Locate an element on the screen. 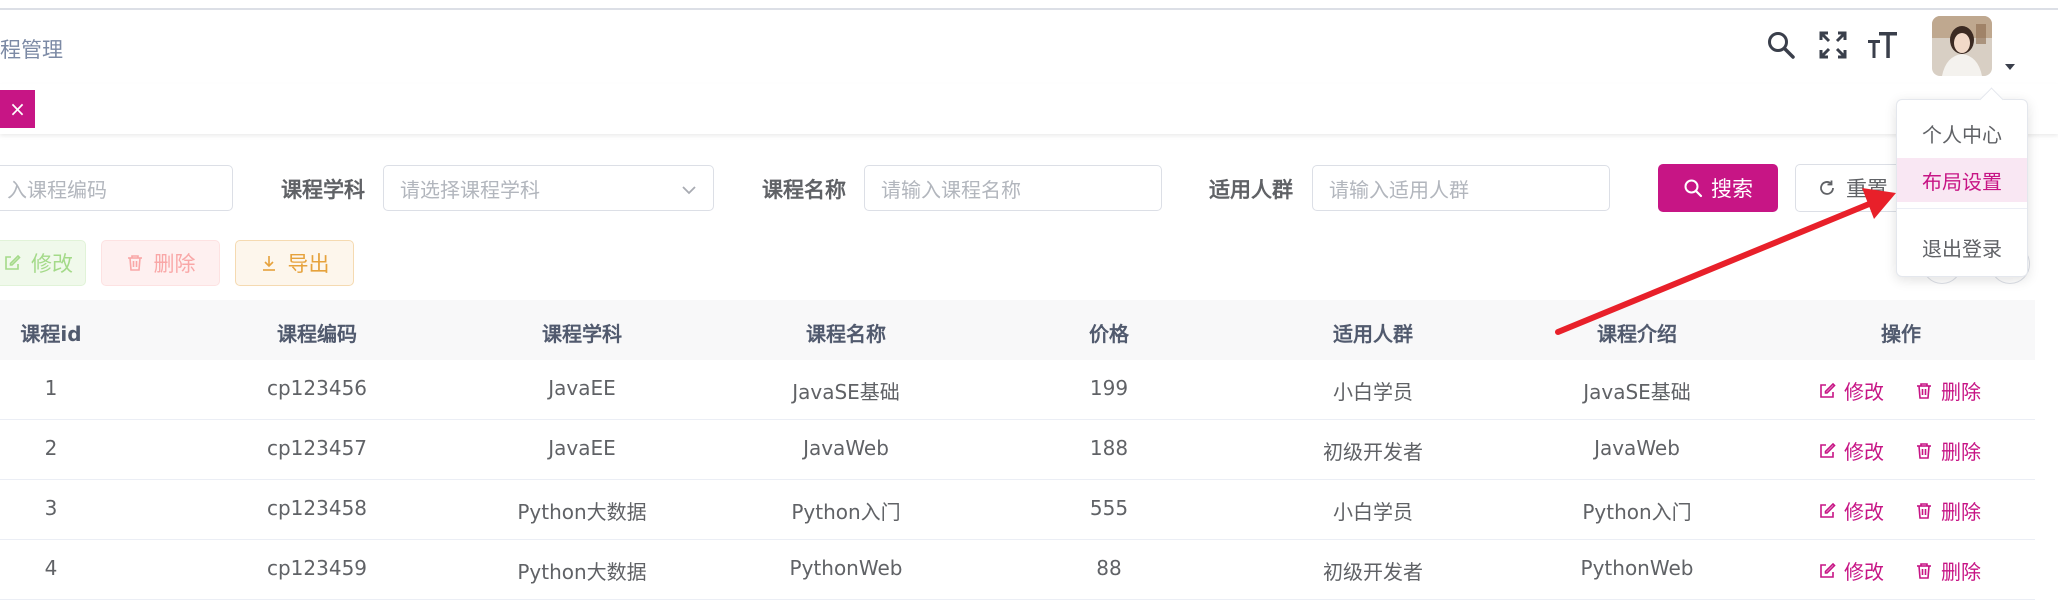  user-dropdown-menu: 个人中心 布局设置 退出登录 is located at coordinates (1962, 182).